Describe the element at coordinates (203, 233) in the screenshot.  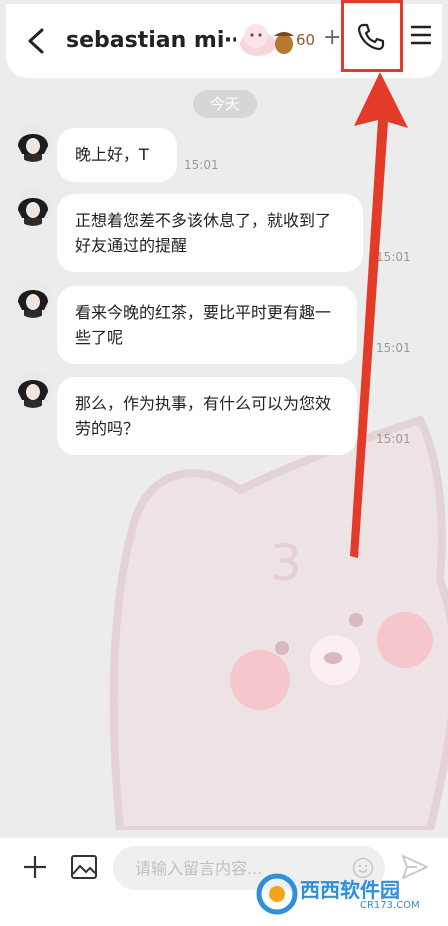
I see `message-text: 正想着您差不多该休息了，就收到了好友通过的提醒` at that location.